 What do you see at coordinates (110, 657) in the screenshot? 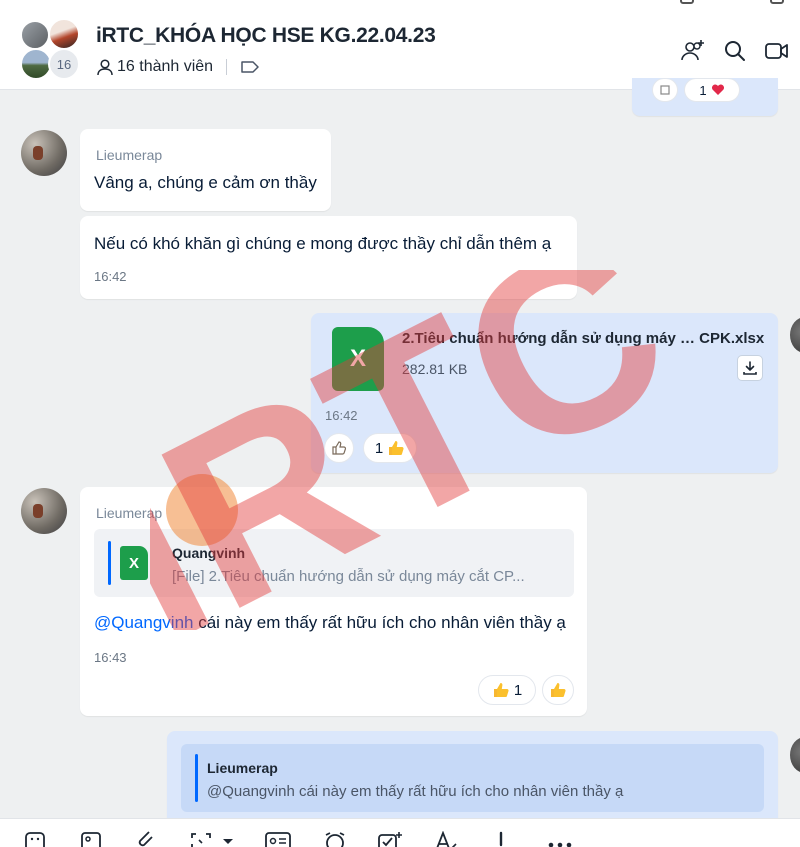
I see `message-time: 16:43` at bounding box center [110, 657].